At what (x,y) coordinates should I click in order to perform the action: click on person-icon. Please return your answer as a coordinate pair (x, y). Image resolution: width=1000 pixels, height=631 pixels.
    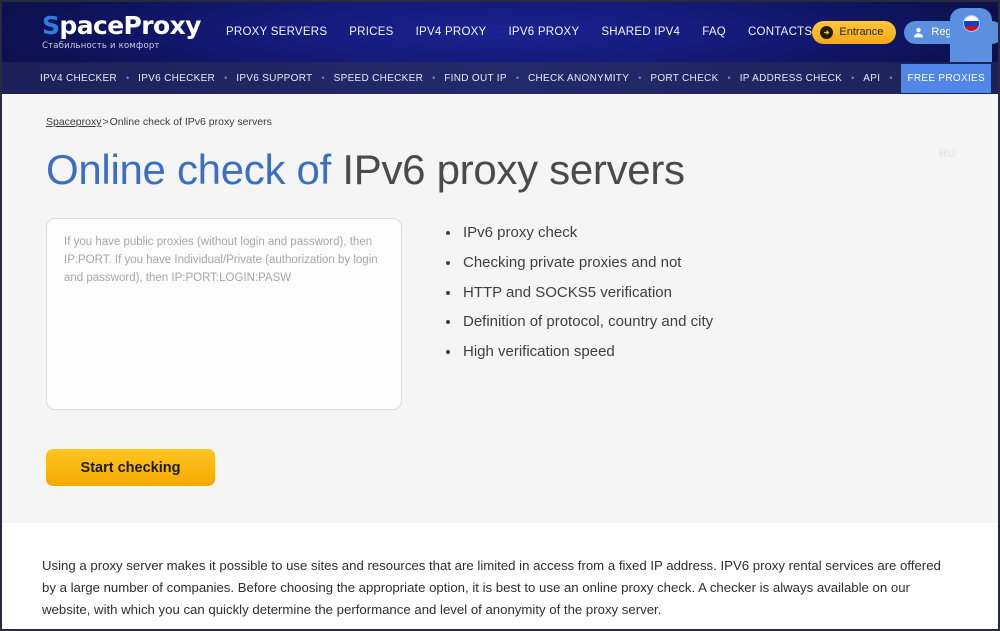
    Looking at the image, I should click on (918, 32).